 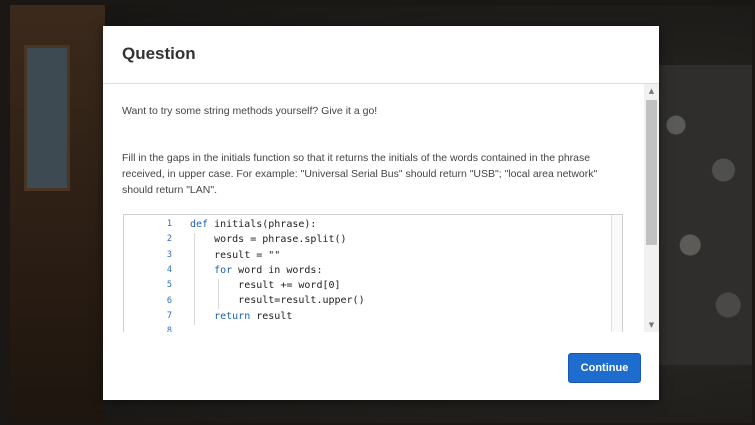 What do you see at coordinates (289, 286) in the screenshot?
I see `code-text: result += word[0]` at bounding box center [289, 286].